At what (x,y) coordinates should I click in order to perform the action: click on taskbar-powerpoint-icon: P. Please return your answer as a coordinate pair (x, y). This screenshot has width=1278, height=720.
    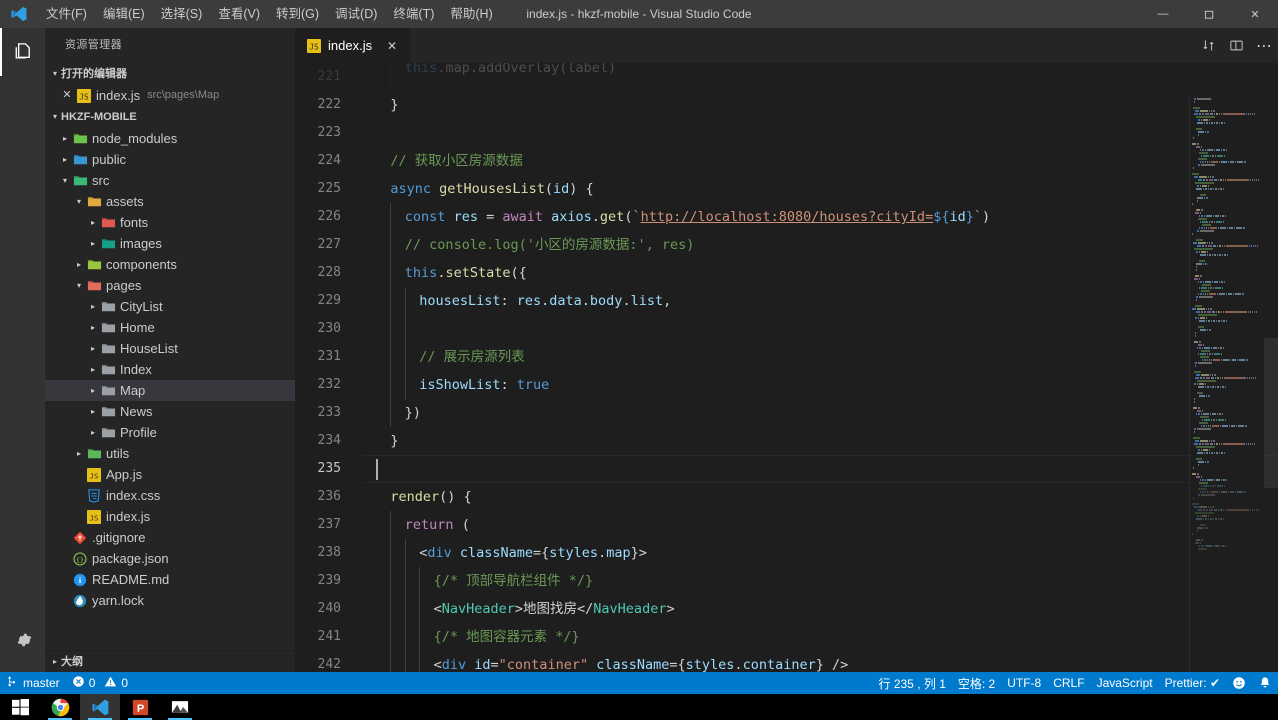
    Looking at the image, I should click on (140, 707).